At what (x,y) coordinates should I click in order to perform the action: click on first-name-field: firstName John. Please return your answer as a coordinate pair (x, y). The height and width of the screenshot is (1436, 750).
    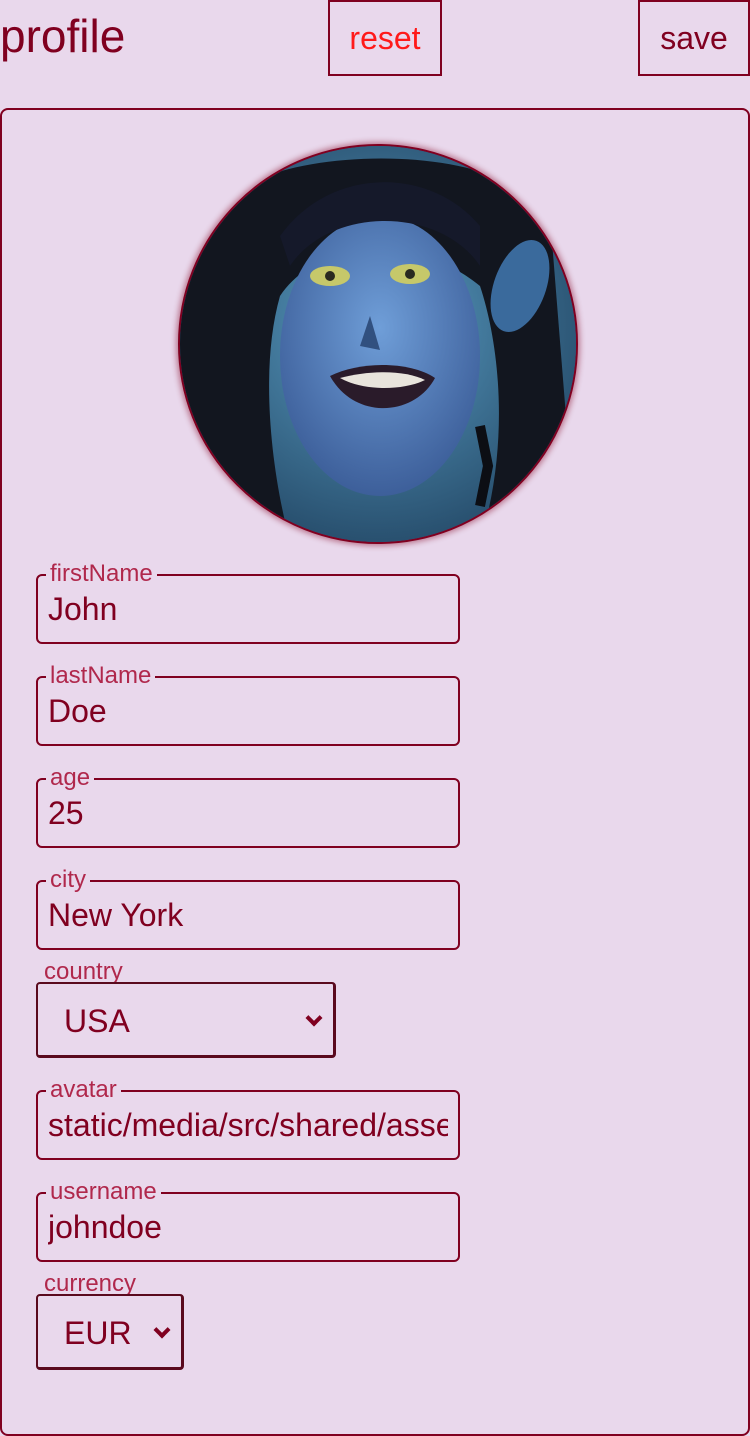
    Looking at the image, I should click on (248, 602).